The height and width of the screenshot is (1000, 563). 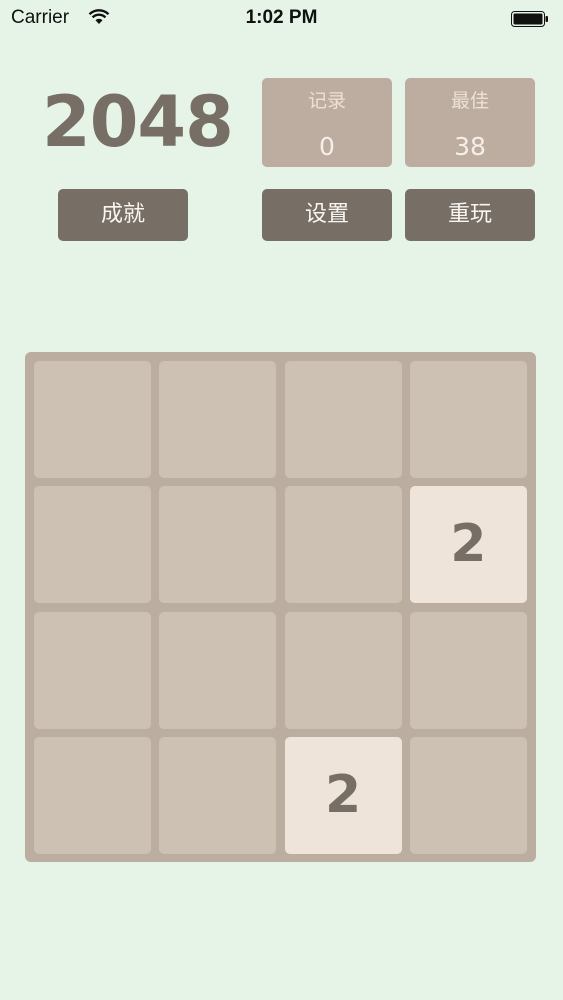 I want to click on status-bar: Carrier 1:02 PM, so click(x=281, y=19).